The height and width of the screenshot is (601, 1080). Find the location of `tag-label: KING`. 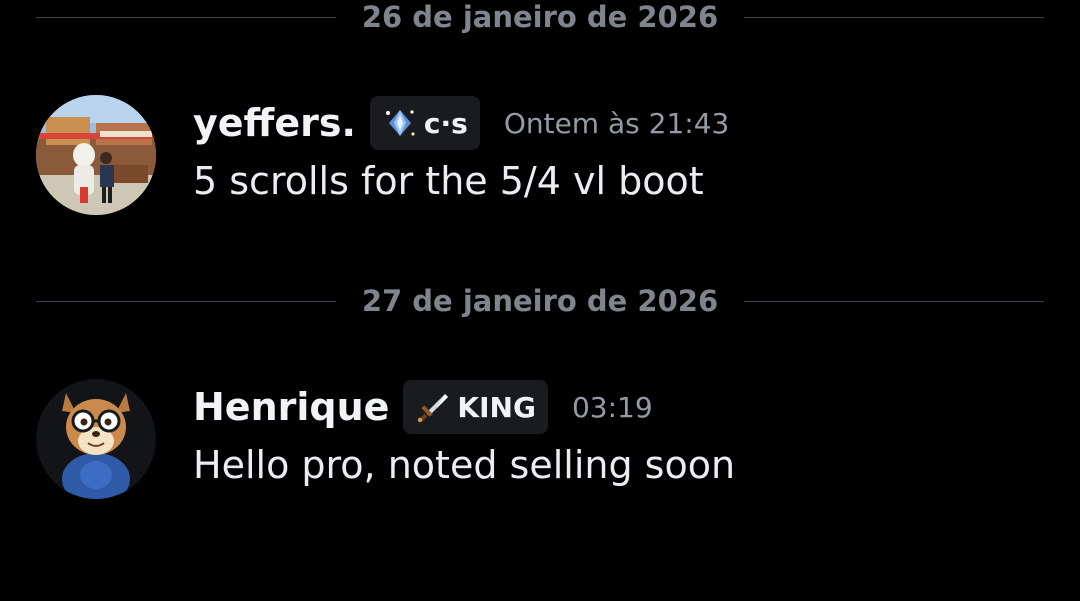

tag-label: KING is located at coordinates (496, 407).